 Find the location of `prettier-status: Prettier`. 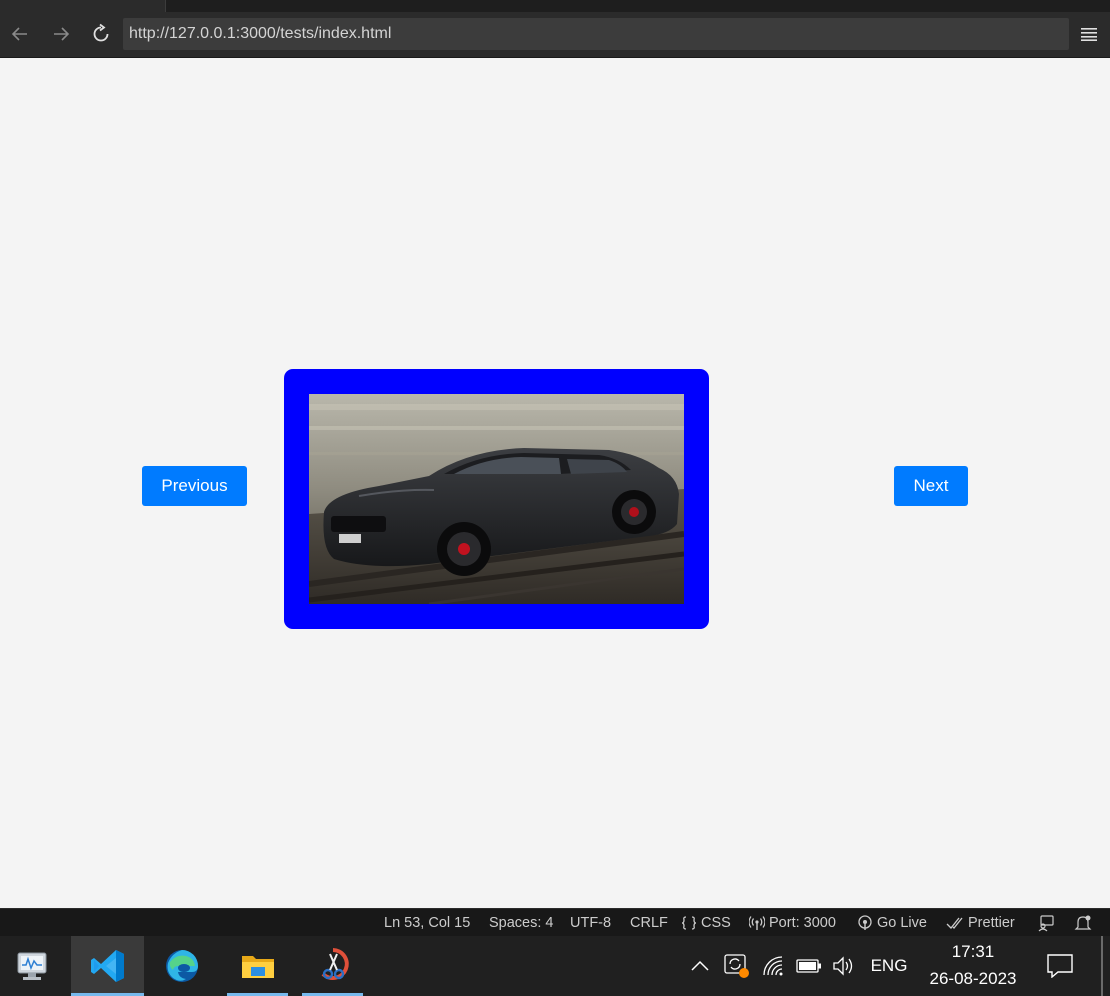

prettier-status: Prettier is located at coordinates (980, 923).